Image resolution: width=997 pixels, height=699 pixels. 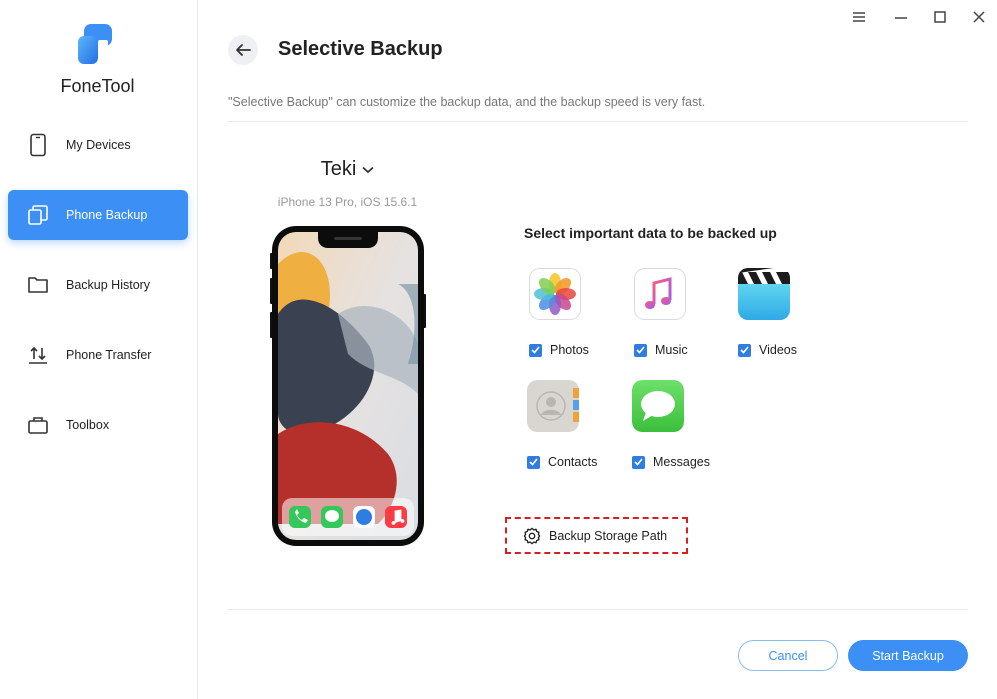 I want to click on minimize-icon, so click(x=901, y=17).